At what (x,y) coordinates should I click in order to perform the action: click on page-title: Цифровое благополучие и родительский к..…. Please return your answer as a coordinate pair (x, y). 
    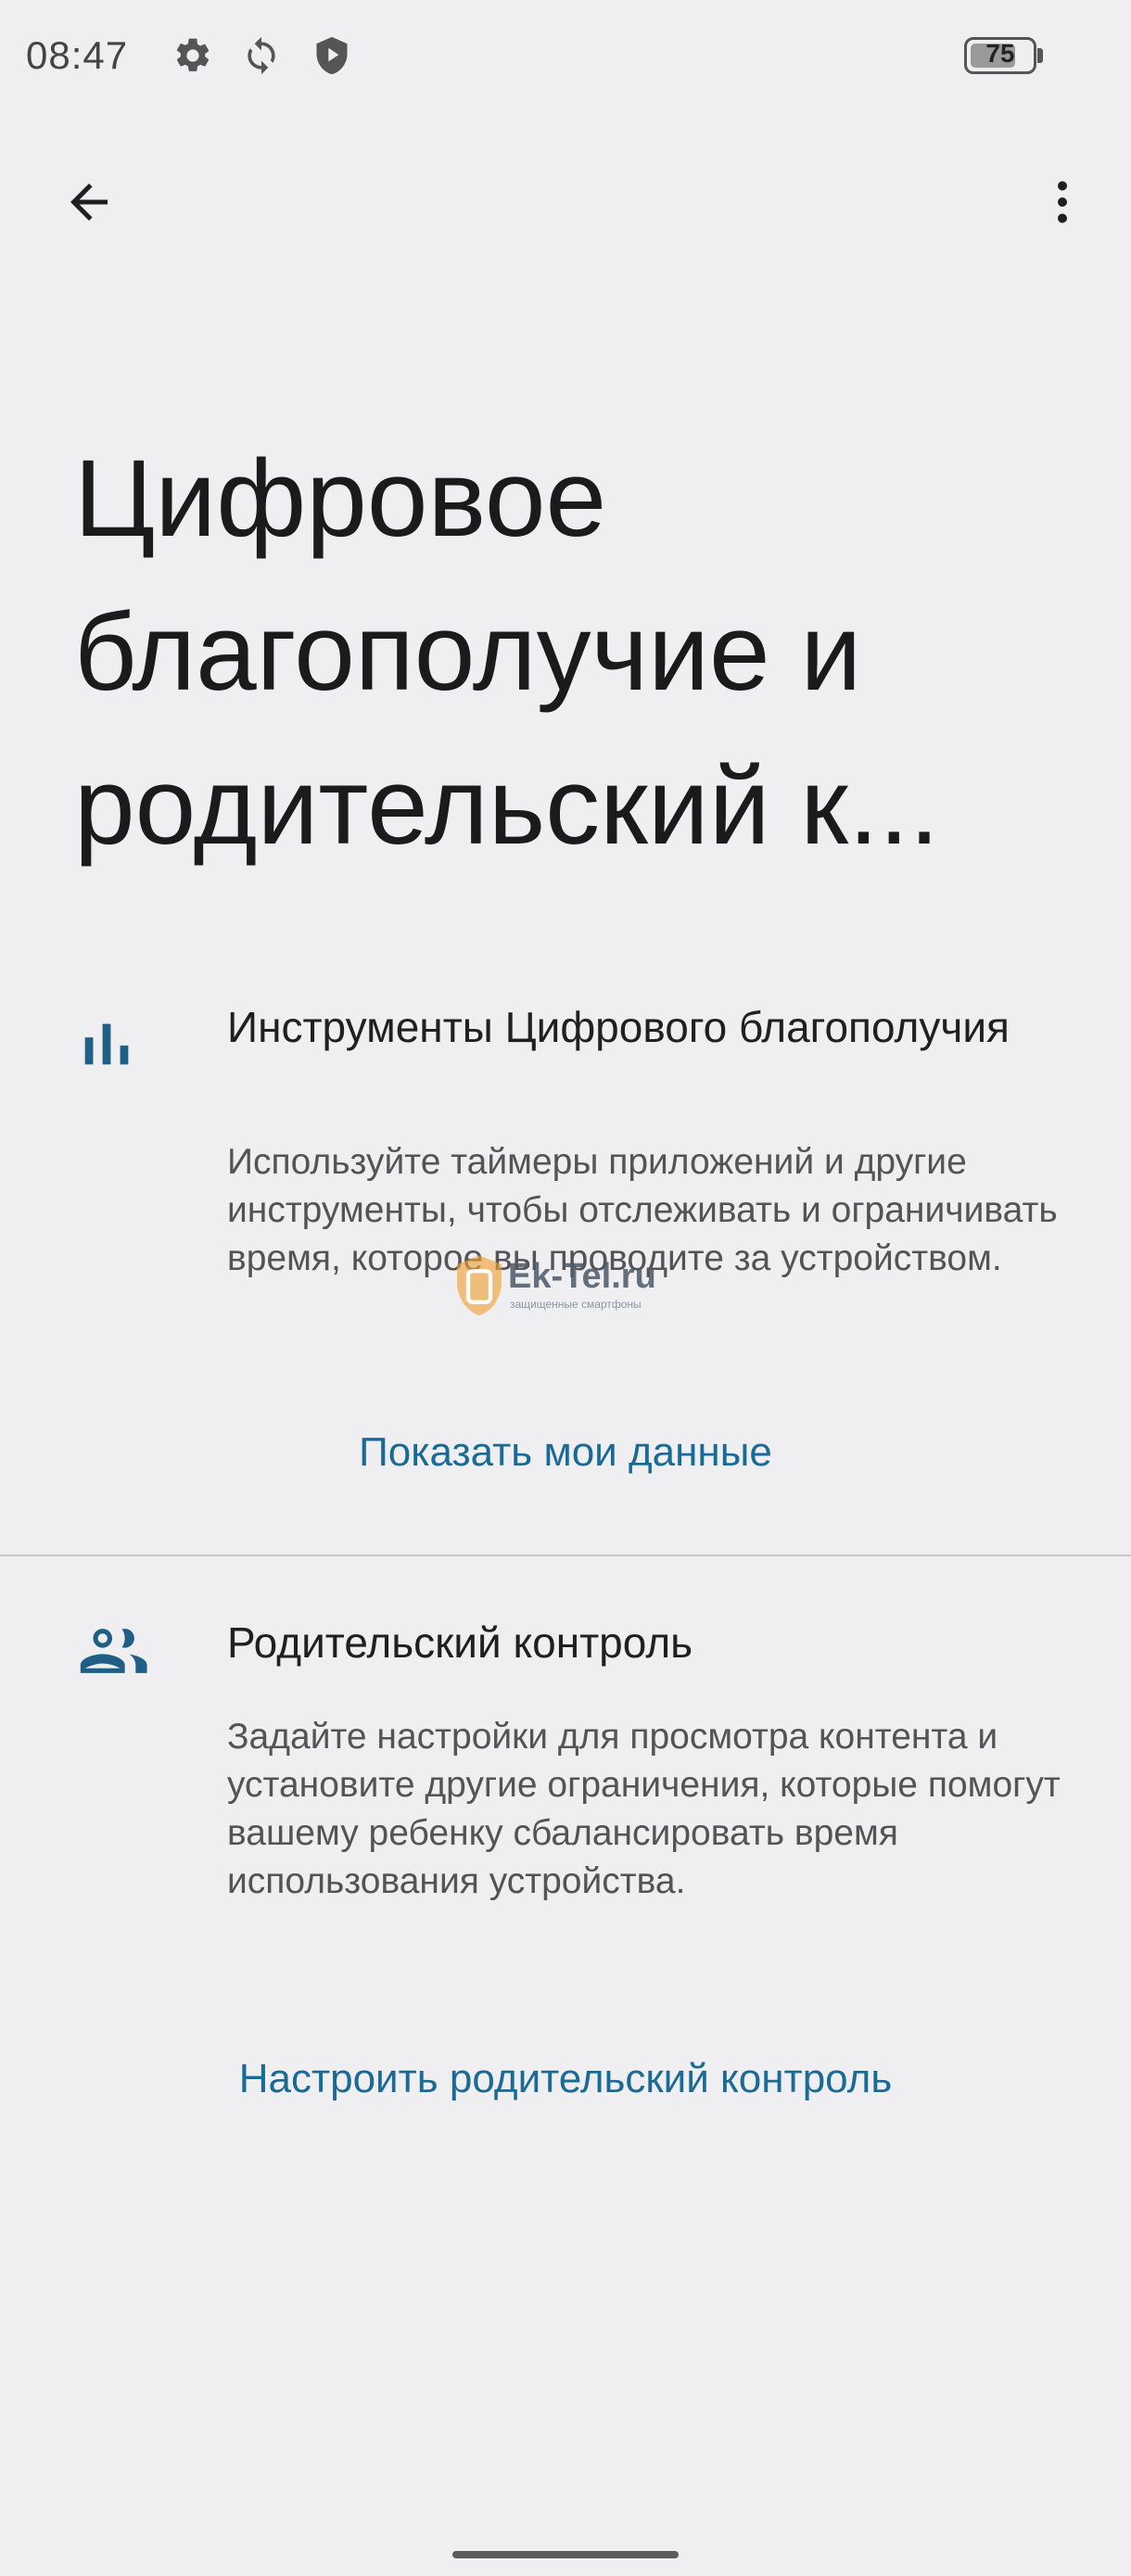
    Looking at the image, I should click on (507, 653).